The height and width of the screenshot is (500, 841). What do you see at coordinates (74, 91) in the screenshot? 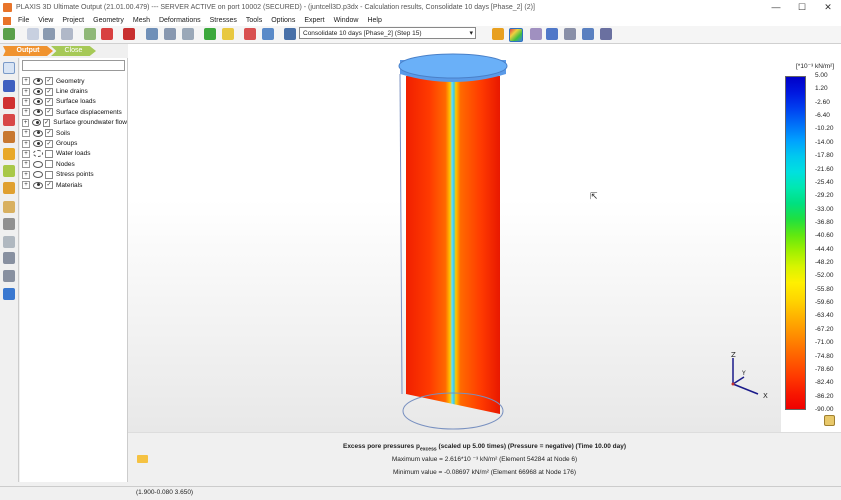
I see `tree-item: + ✓ Line drains` at bounding box center [74, 91].